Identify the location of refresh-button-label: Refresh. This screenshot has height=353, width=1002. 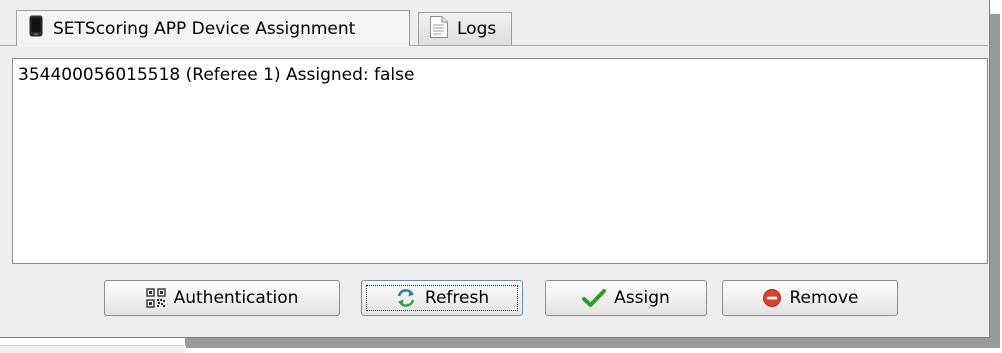
(457, 298).